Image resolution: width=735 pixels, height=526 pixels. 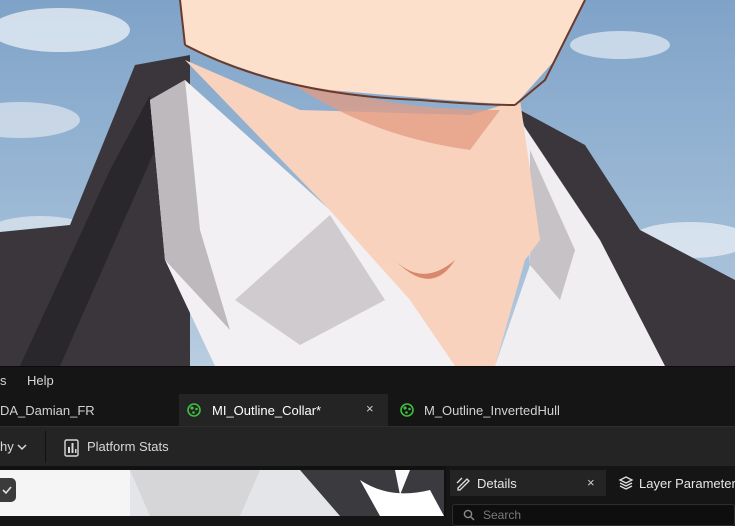 I want to click on details-panel: Details × Layer Parameters Search, so click(x=590, y=496).